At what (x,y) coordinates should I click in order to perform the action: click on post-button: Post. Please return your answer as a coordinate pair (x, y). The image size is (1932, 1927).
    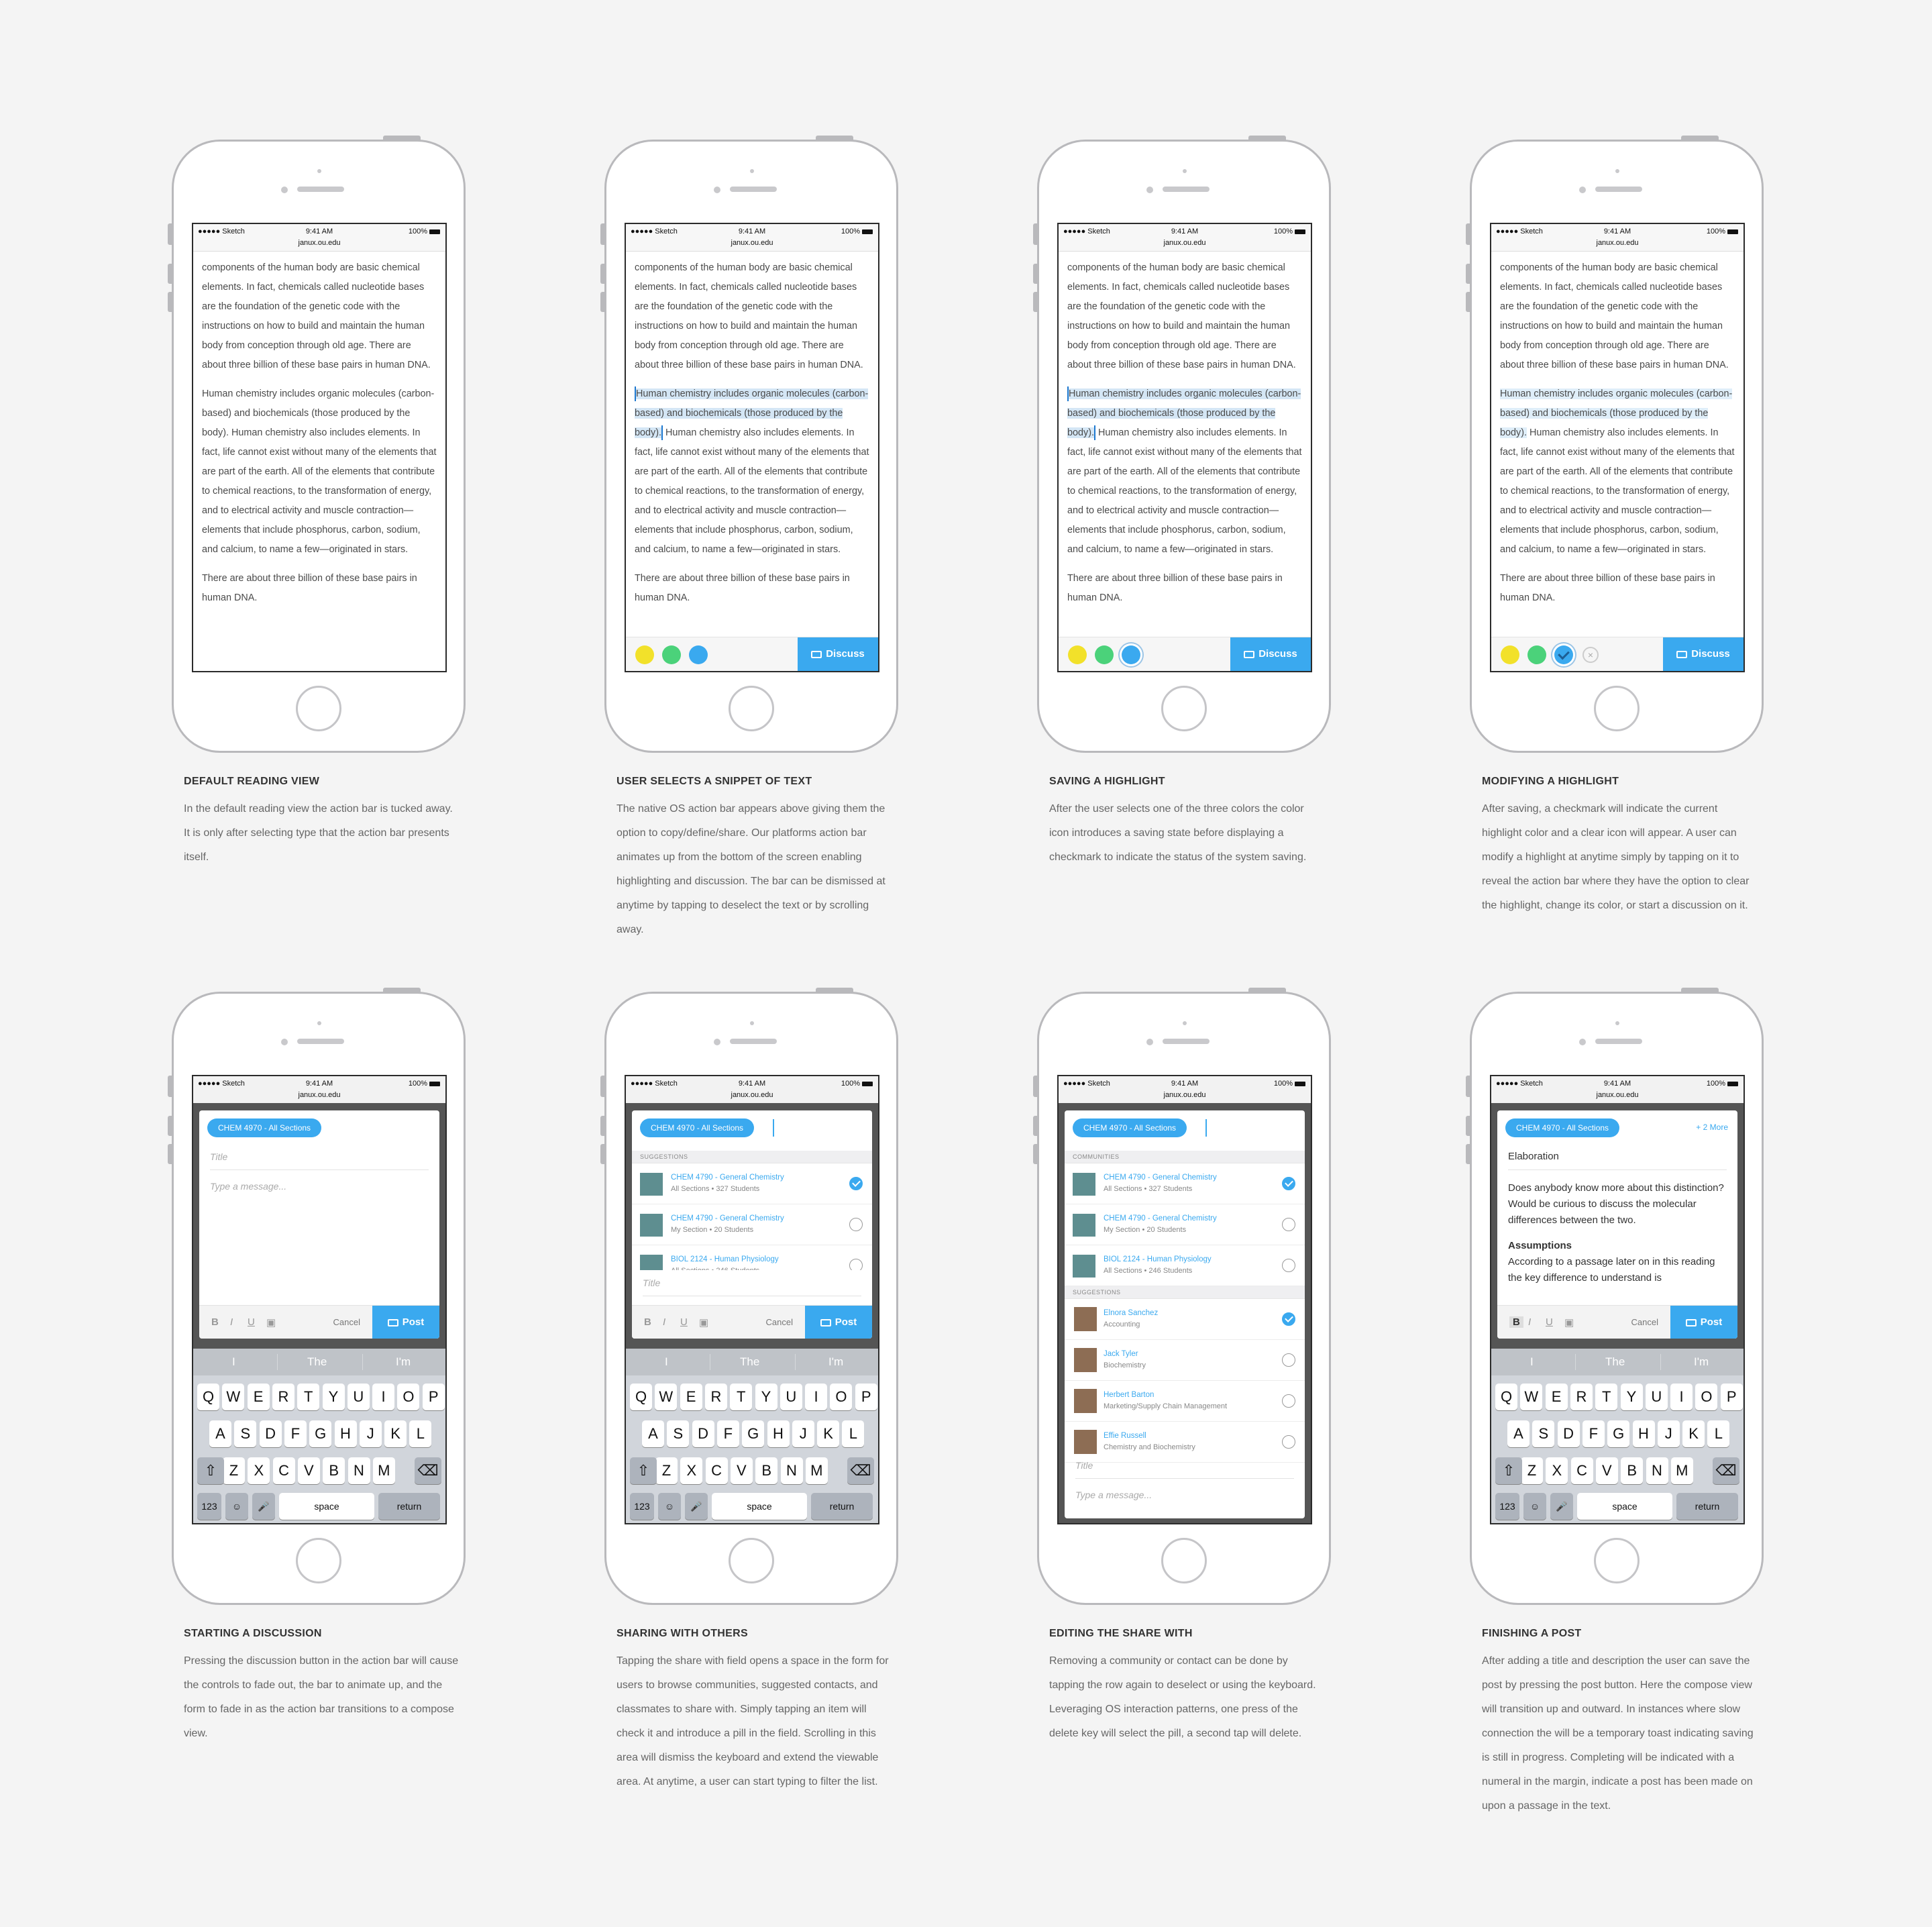
    Looking at the image, I should click on (405, 1322).